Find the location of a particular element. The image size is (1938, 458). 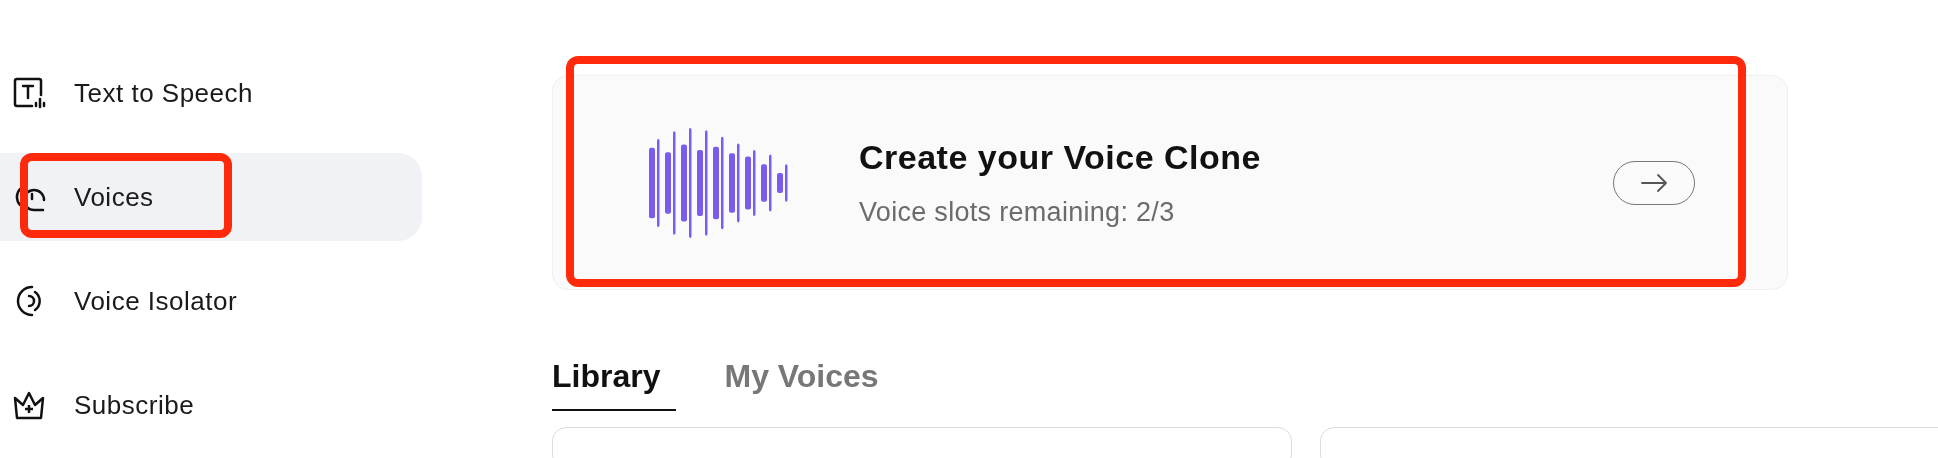

sidebar-item: Voices is located at coordinates (211, 197).